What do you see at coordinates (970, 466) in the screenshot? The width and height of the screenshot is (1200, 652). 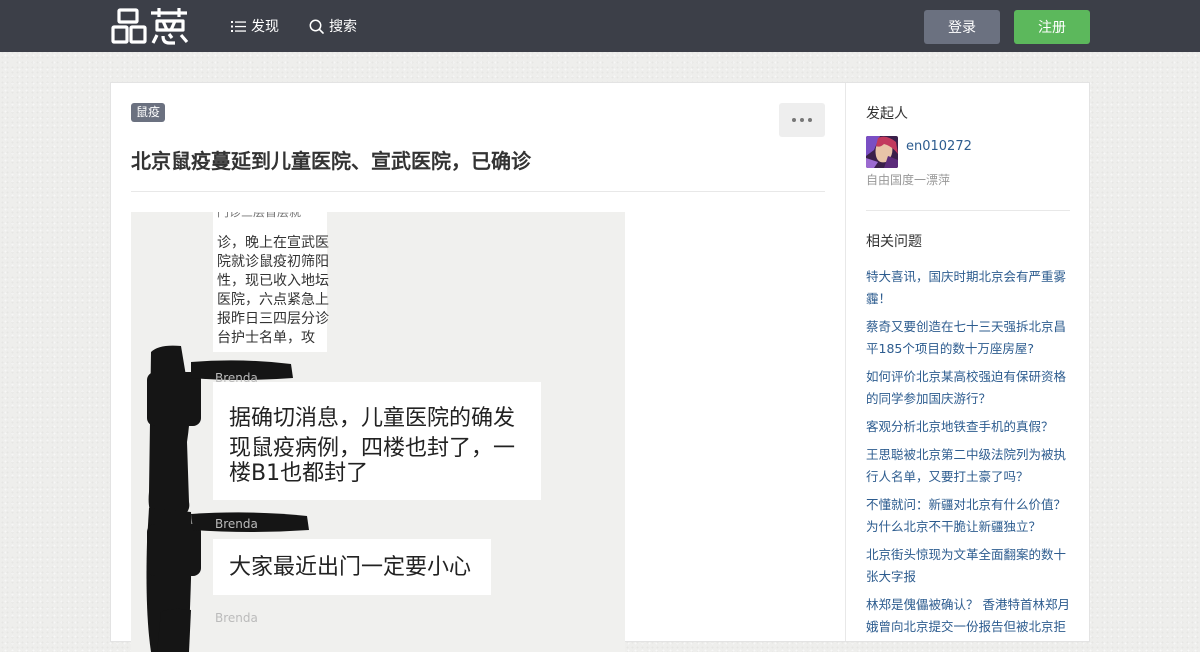 I see `related-question-link: 王思聪被北京第二中级法院列为被执行人名单，又要打土豪了吗？` at bounding box center [970, 466].